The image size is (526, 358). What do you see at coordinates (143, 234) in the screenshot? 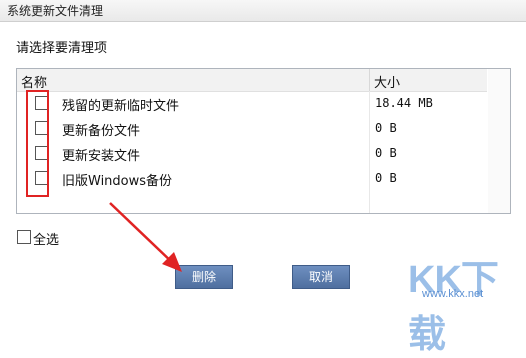
I see `arrow-shaft` at bounding box center [143, 234].